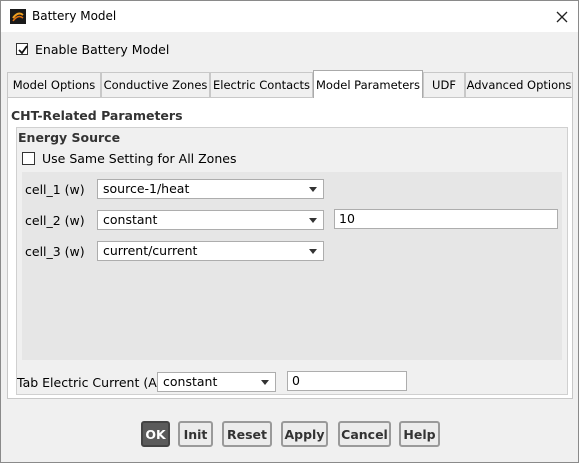  I want to click on zone-label-cell-2: cell_2 (w), so click(55, 220).